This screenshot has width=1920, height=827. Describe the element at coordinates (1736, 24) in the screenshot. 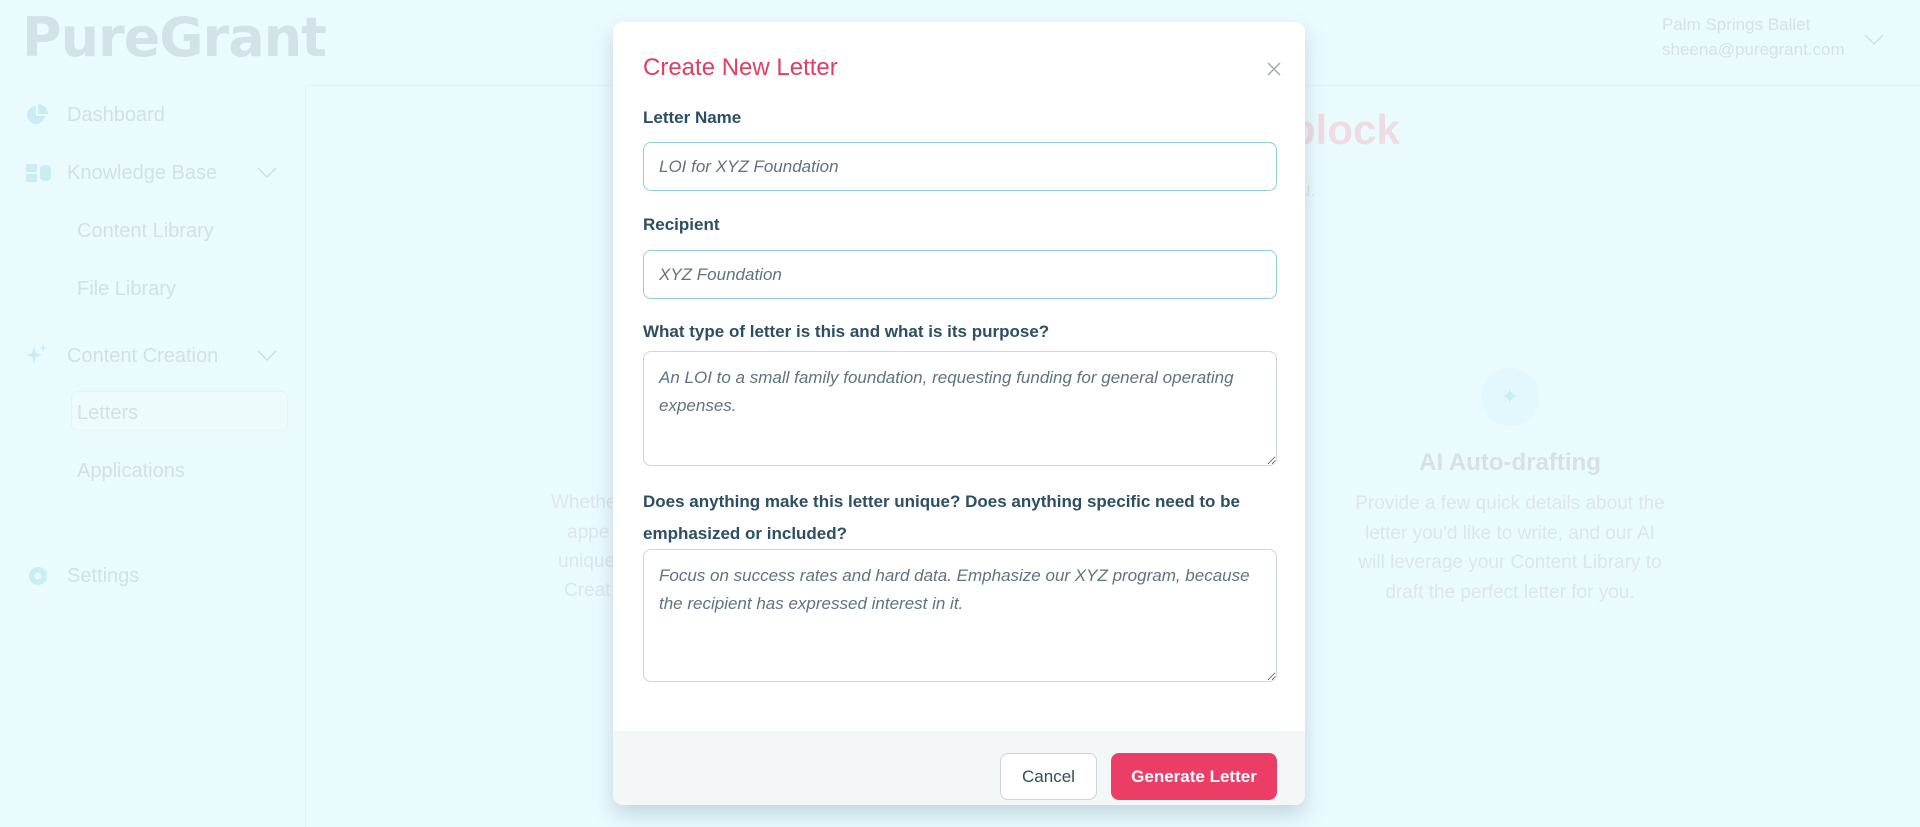

I see `org-name: Palm Springs Ballet` at that location.